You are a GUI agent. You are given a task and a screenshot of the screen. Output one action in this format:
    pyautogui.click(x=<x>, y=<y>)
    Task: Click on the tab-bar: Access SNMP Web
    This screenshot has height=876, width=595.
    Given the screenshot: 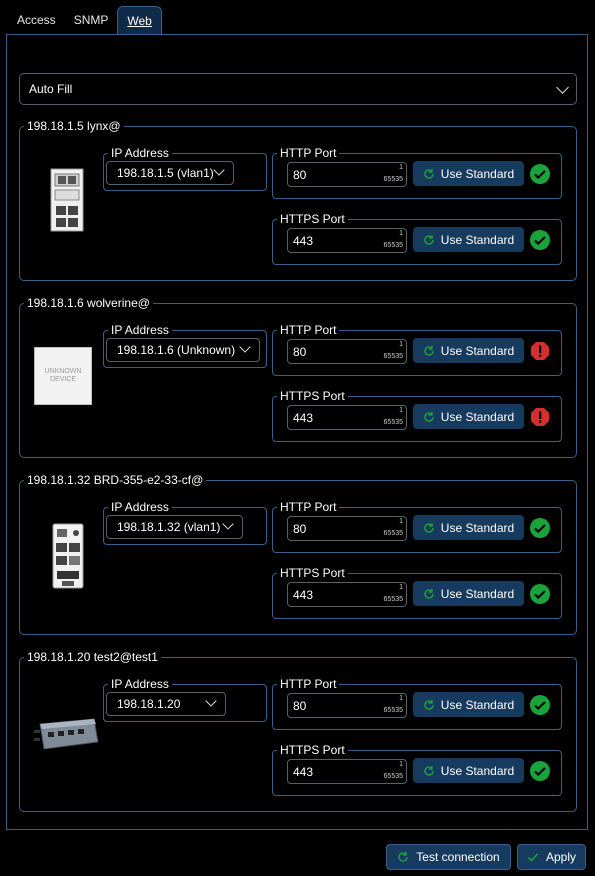 What is the action you would take?
    pyautogui.click(x=85, y=20)
    